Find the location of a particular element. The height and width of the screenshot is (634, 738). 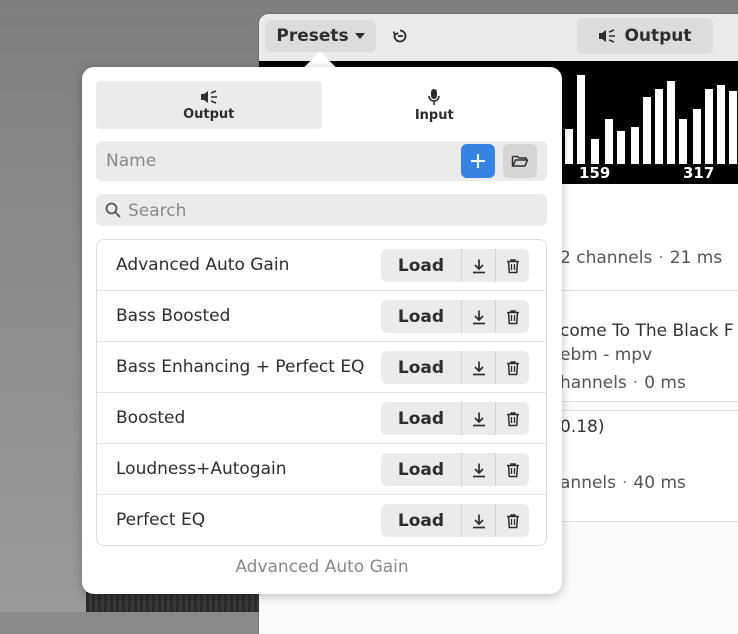

presets-button-label: Presets is located at coordinates (312, 36).